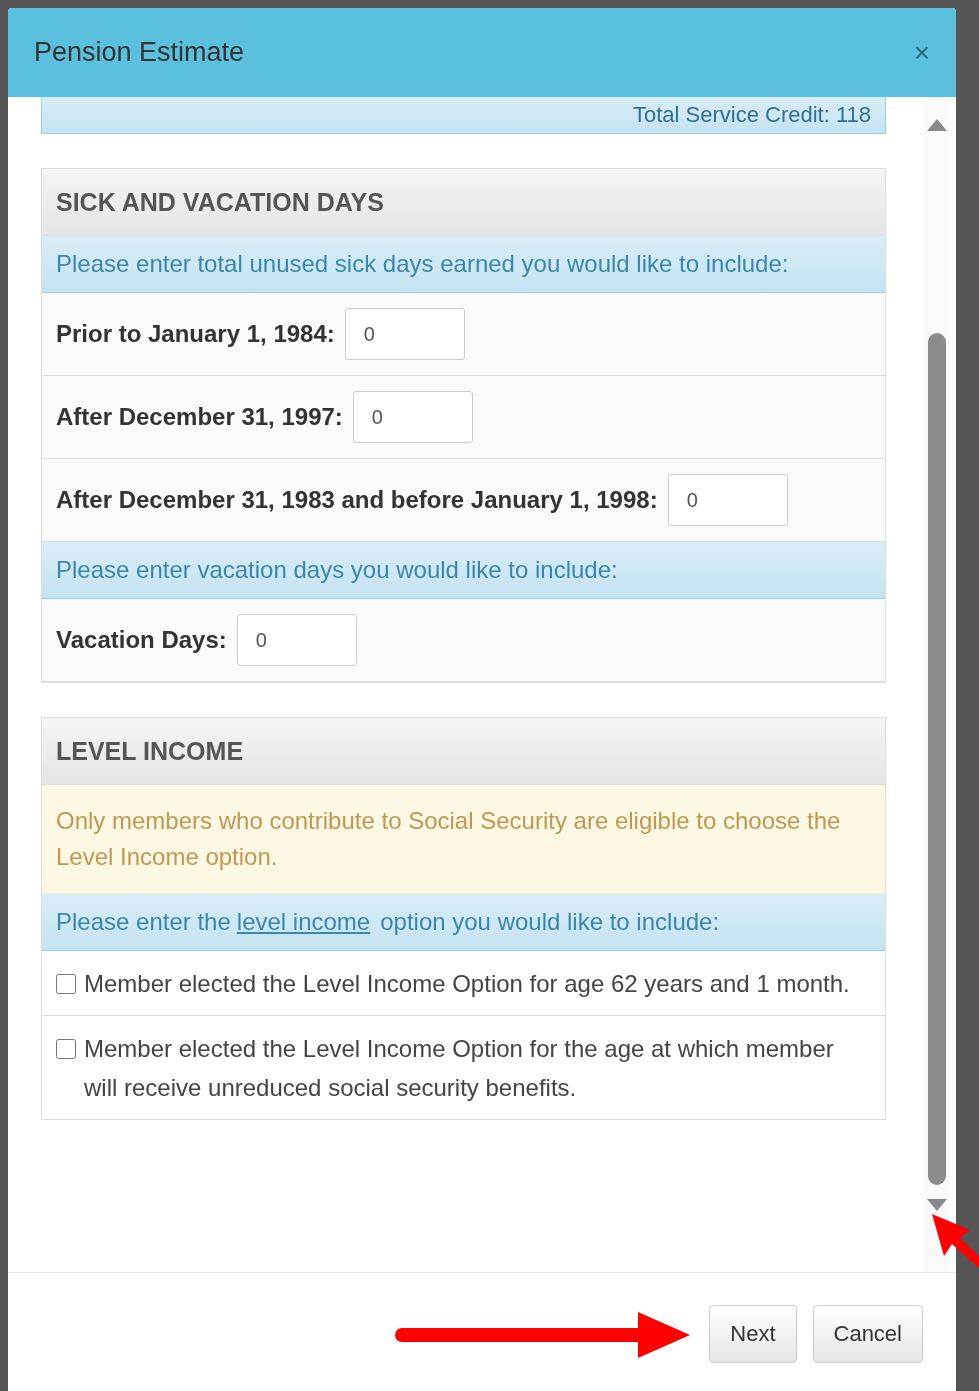  What do you see at coordinates (463, 922) in the screenshot?
I see `info-banner: Please enter the level income option you would like to include:` at bounding box center [463, 922].